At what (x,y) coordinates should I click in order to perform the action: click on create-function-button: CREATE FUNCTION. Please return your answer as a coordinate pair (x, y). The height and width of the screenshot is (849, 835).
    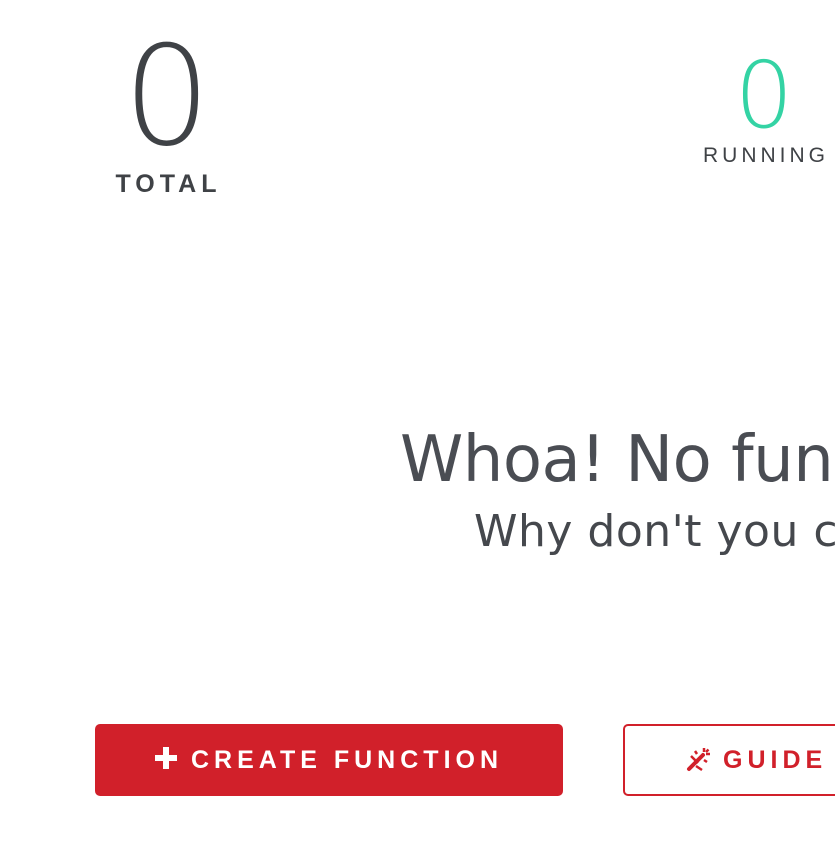
    Looking at the image, I should click on (329, 760).